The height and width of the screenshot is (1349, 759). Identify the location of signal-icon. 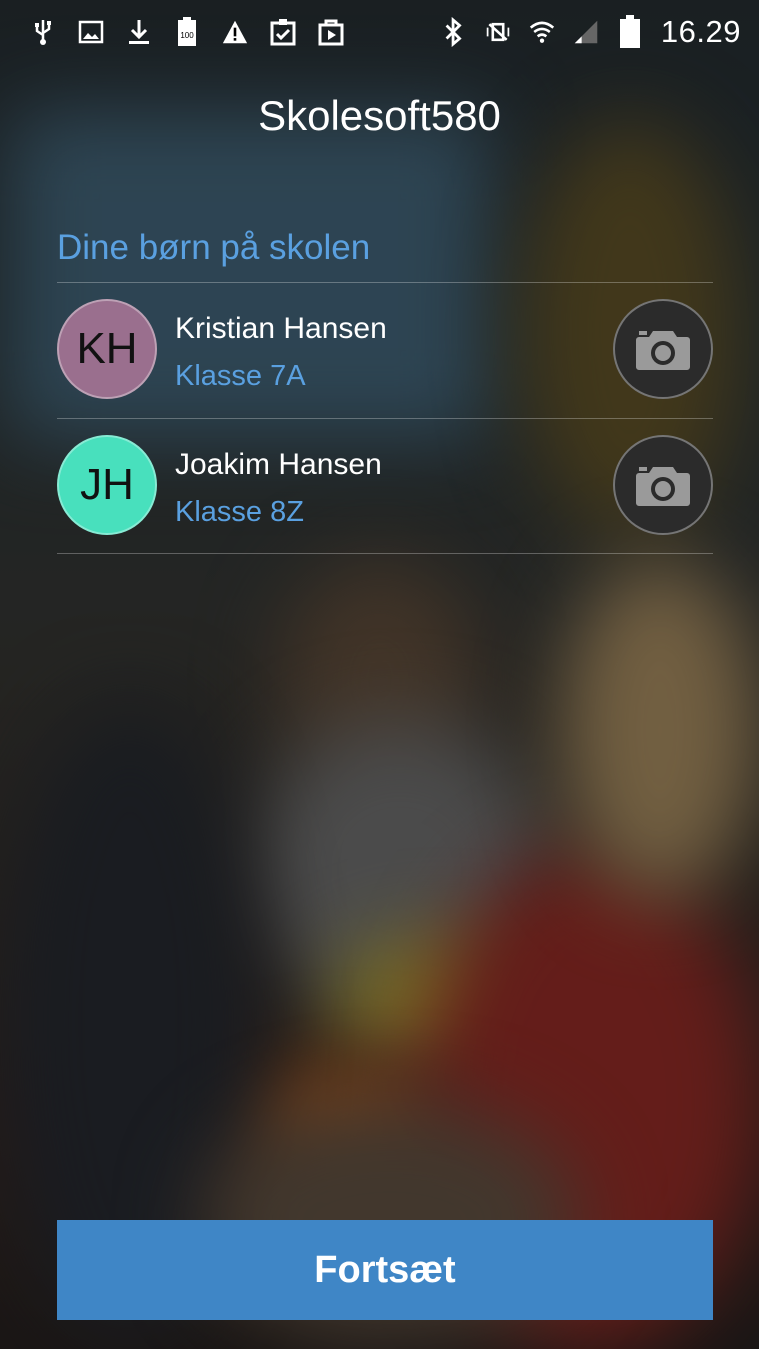
(586, 32).